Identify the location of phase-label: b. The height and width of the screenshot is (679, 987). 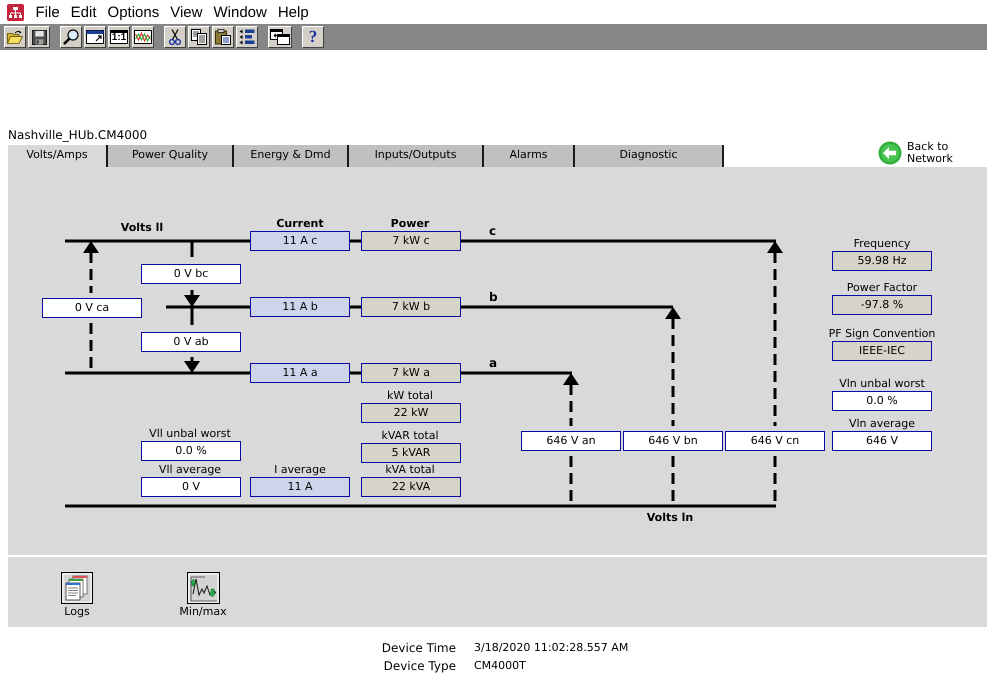
(493, 297).